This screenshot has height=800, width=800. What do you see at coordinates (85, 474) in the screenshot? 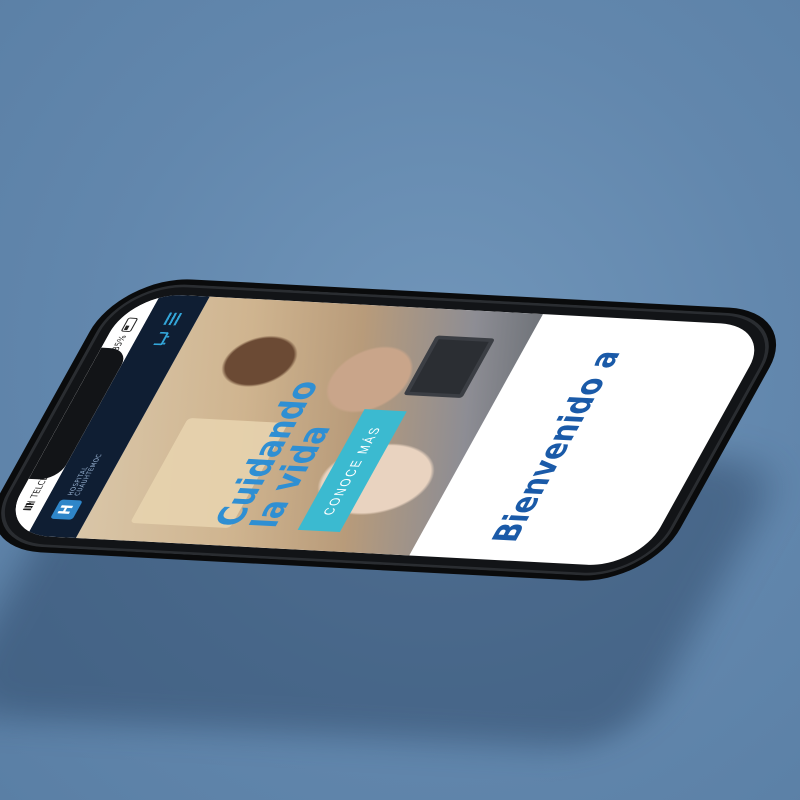
I see `logo-text: HOSPITAL CUAUHTEMOC` at bounding box center [85, 474].